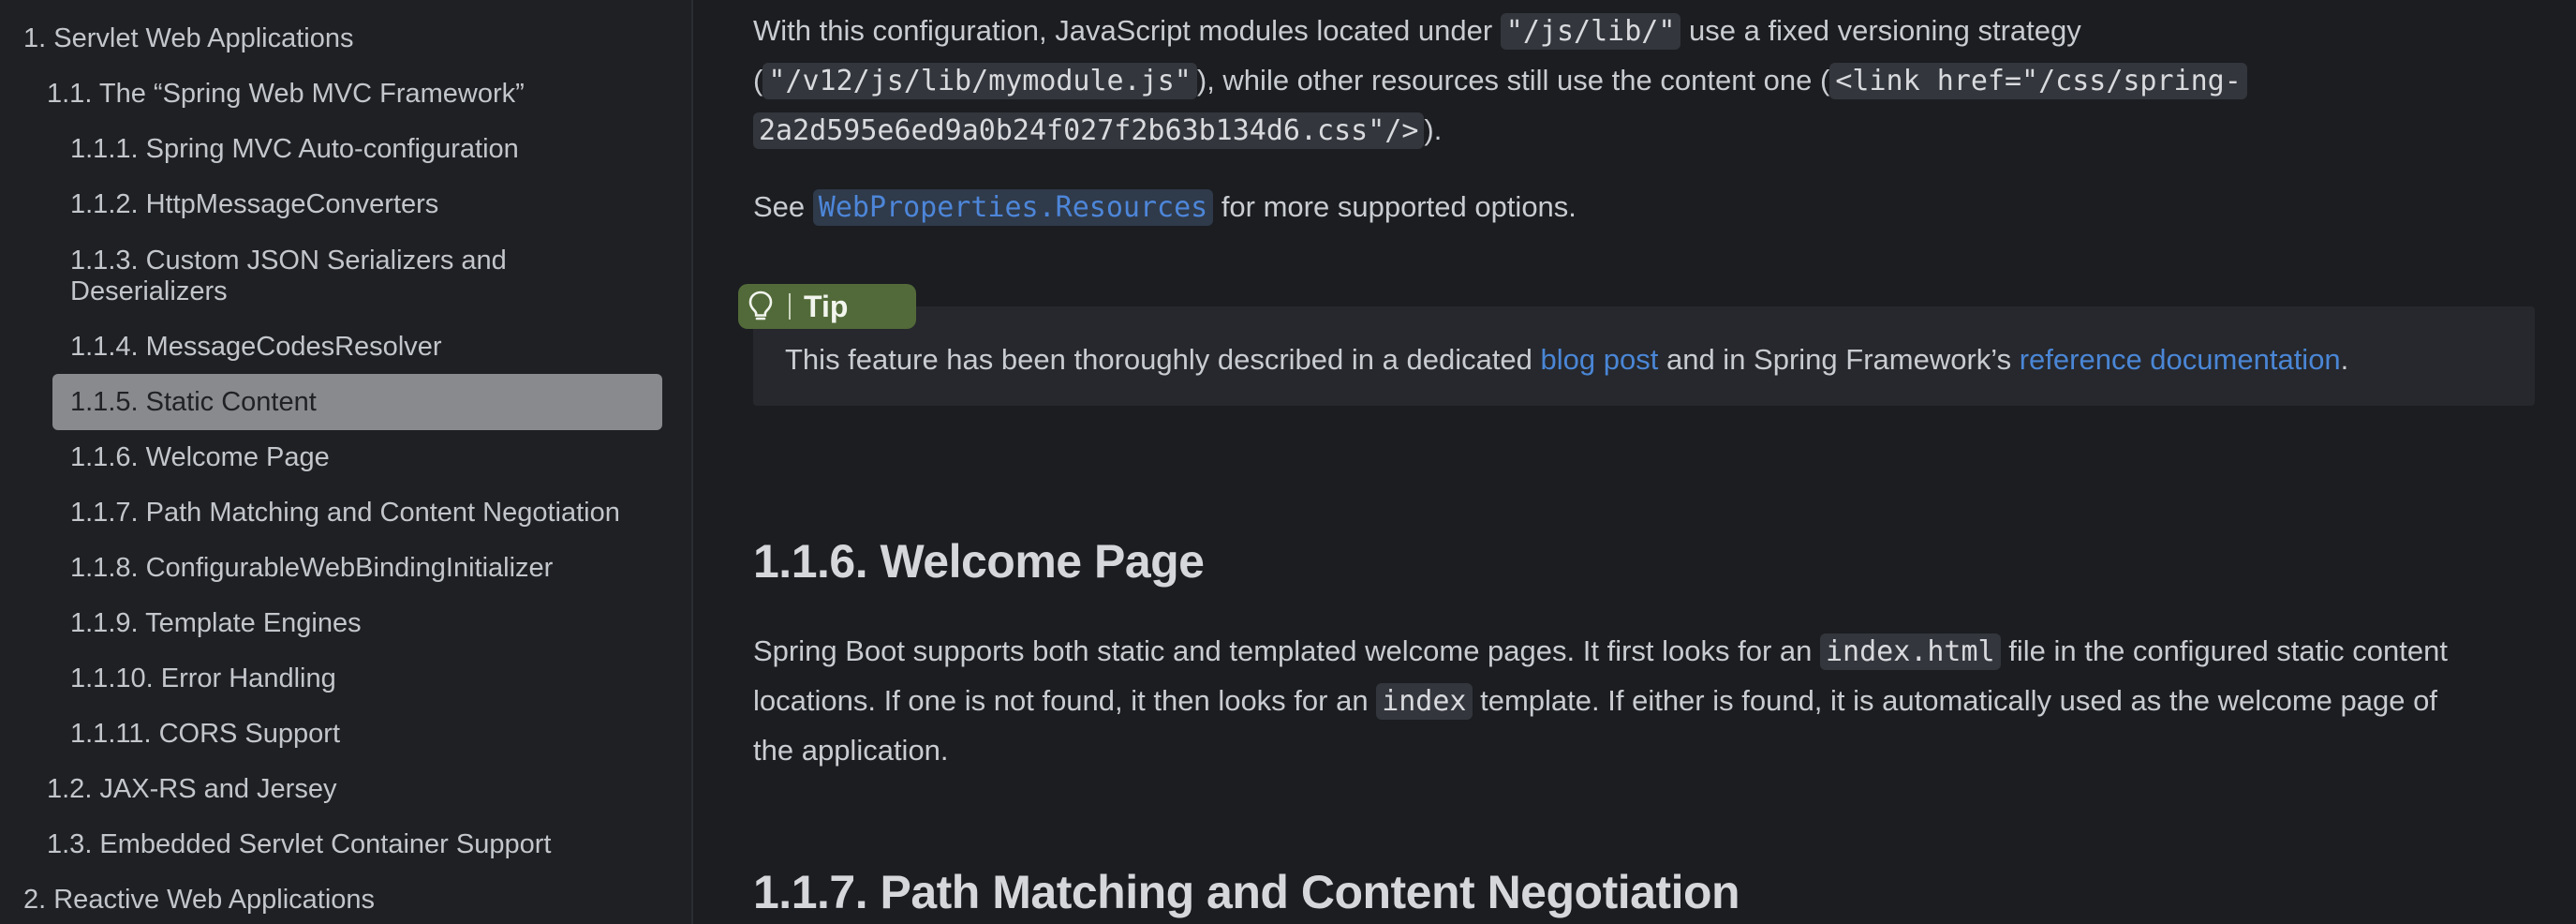 The height and width of the screenshot is (924, 2576). I want to click on tip-separator, so click(790, 306).